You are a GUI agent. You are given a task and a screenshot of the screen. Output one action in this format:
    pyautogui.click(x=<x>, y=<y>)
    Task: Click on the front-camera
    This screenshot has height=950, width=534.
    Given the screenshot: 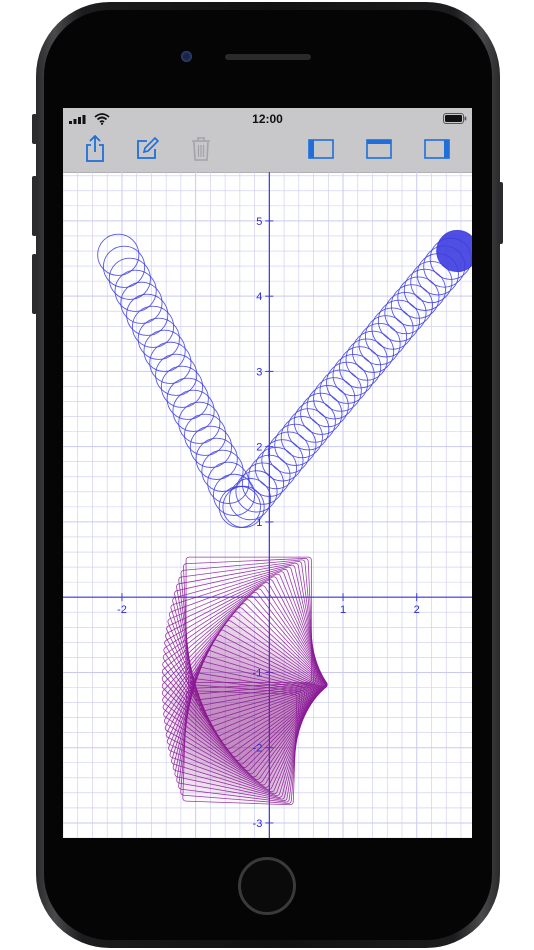 What is the action you would take?
    pyautogui.click(x=186, y=56)
    